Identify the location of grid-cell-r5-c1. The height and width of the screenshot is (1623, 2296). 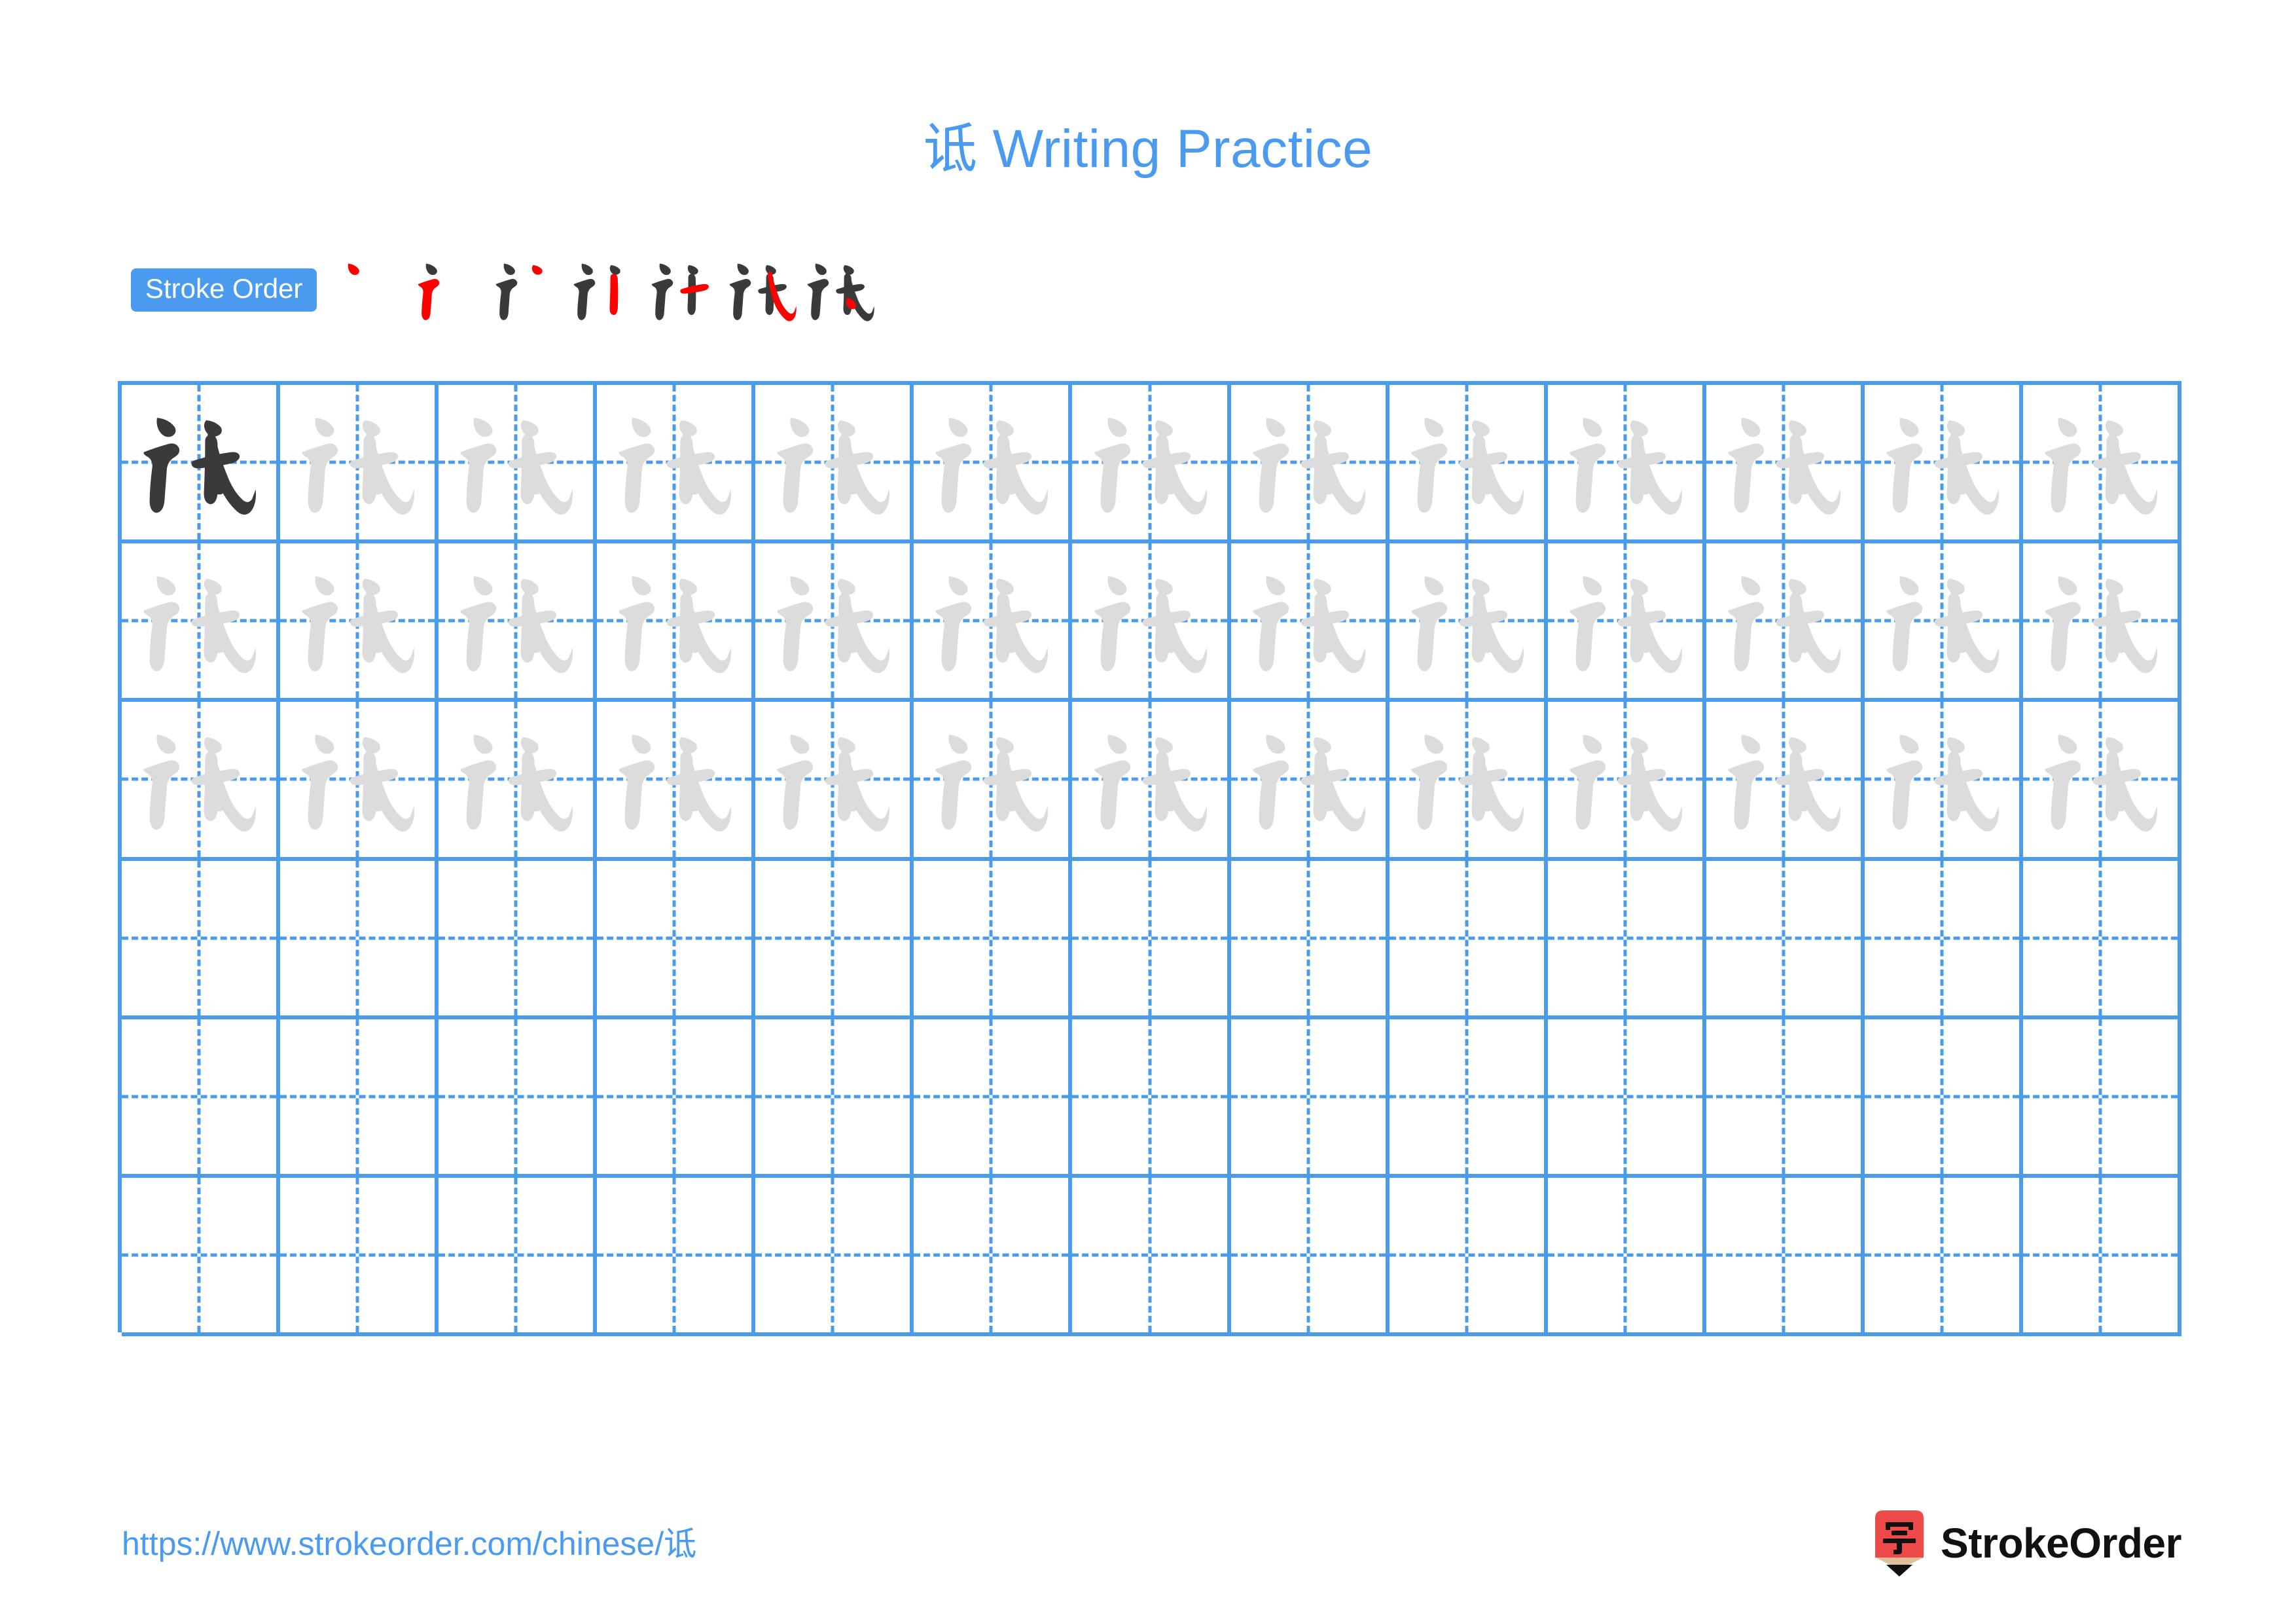
(201, 1096).